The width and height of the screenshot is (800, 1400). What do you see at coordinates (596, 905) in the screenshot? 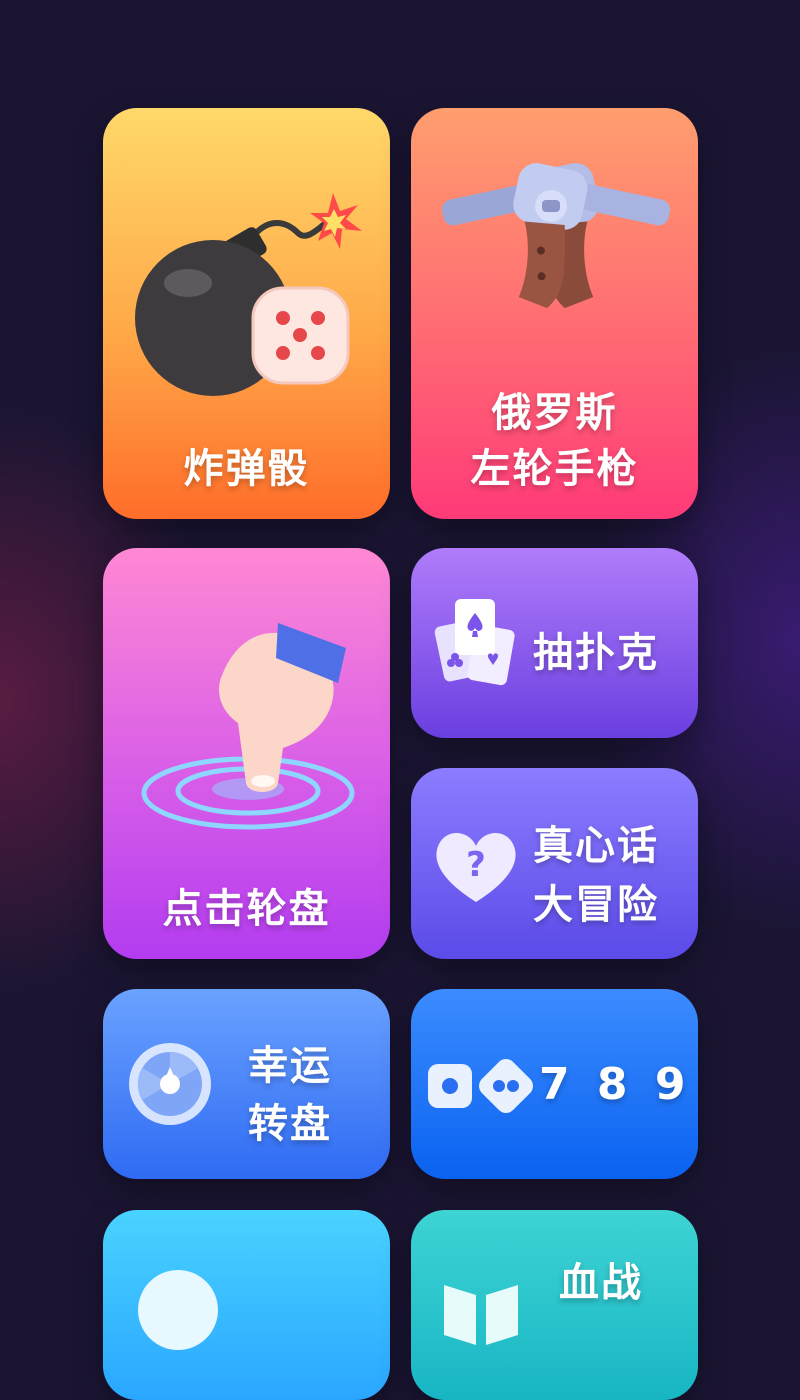
I see `truth-dare-label-line2: 大冒险` at bounding box center [596, 905].